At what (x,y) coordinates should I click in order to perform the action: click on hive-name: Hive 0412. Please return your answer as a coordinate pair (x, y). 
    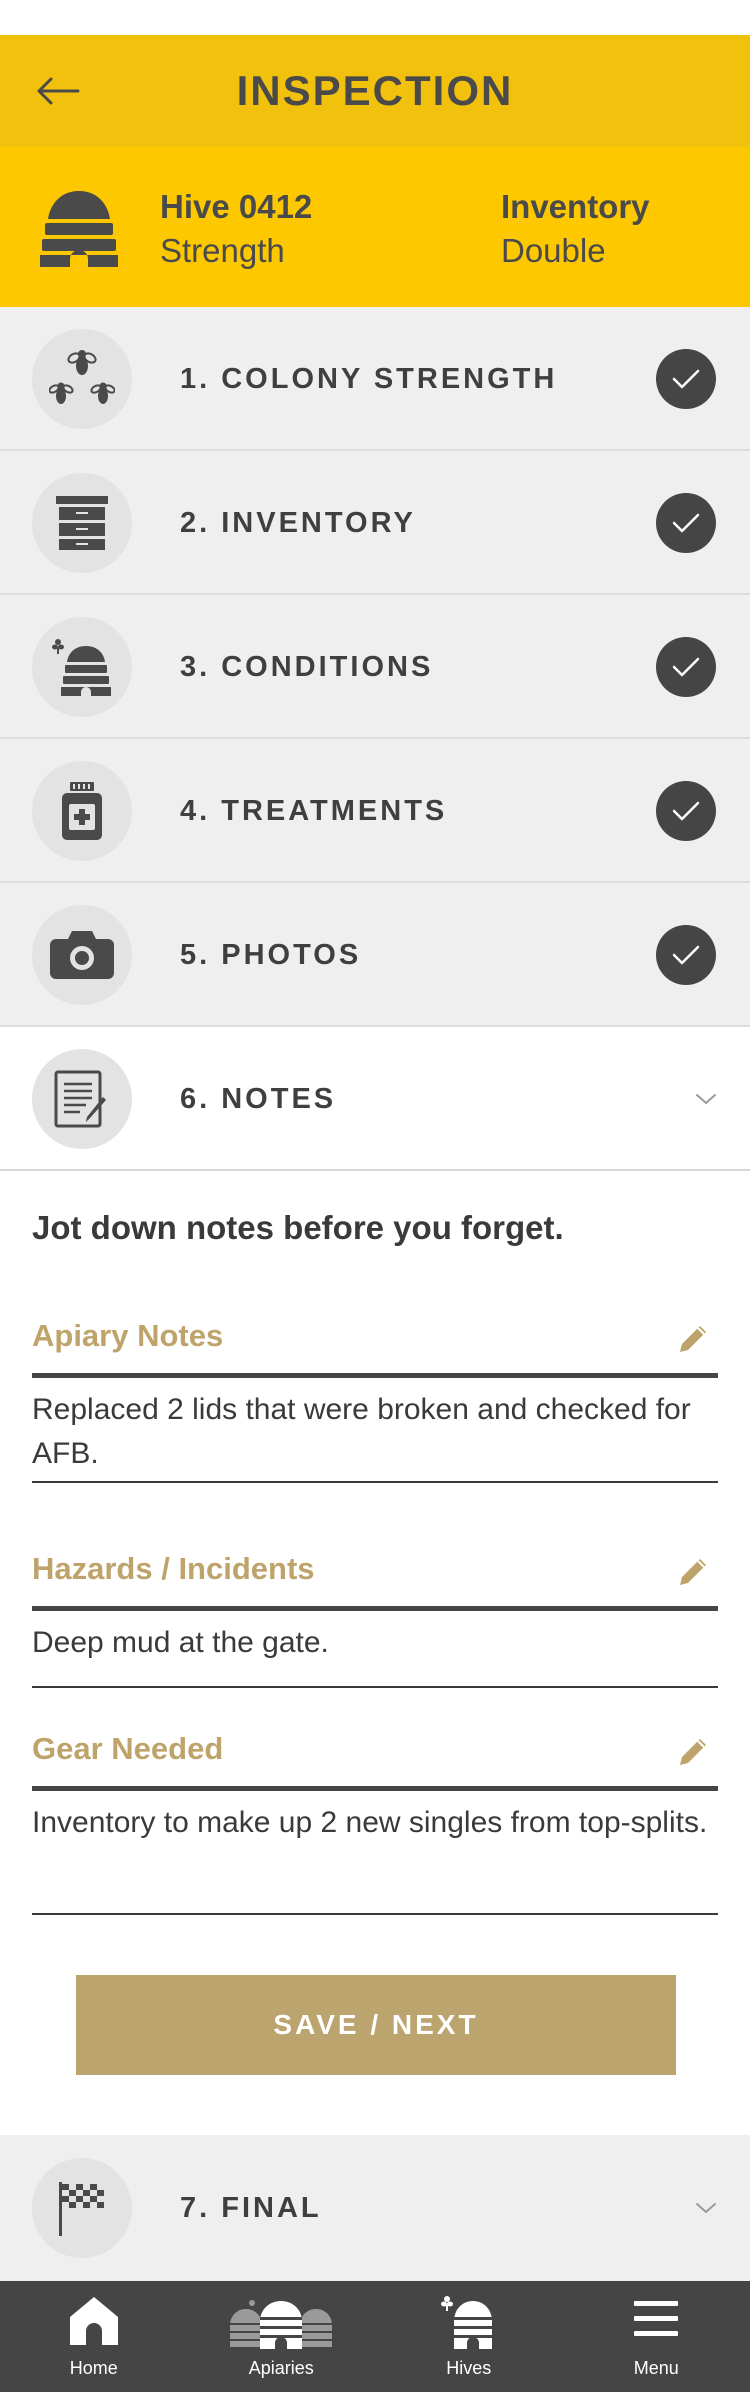
    Looking at the image, I should click on (236, 206).